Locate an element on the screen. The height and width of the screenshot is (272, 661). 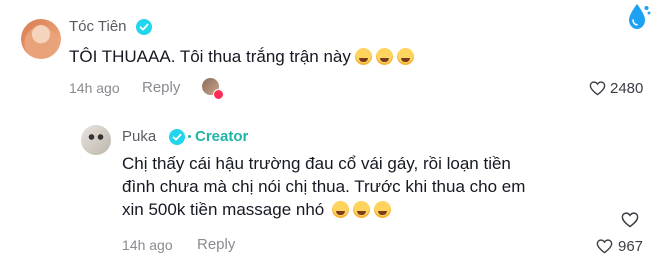
like-count: 967 is located at coordinates (631, 246).